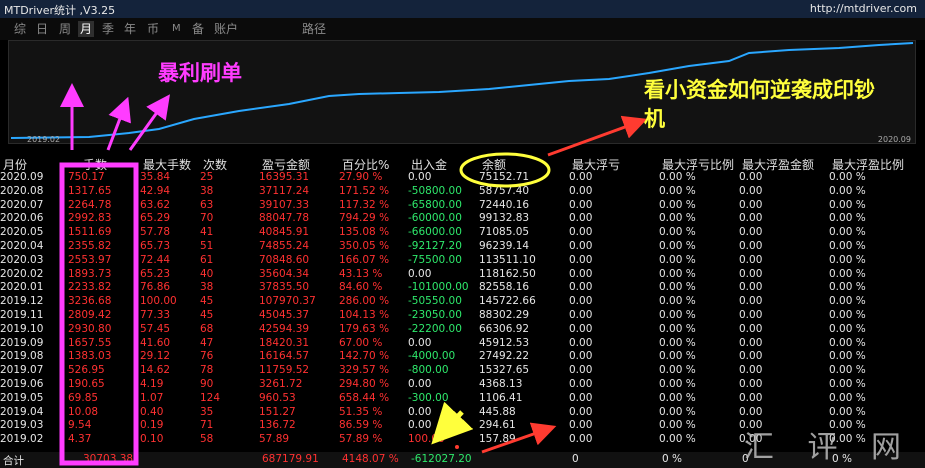 The image size is (925, 468). What do you see at coordinates (435, 314) in the screenshot?
I see `cell-flow: -23050.00` at bounding box center [435, 314].